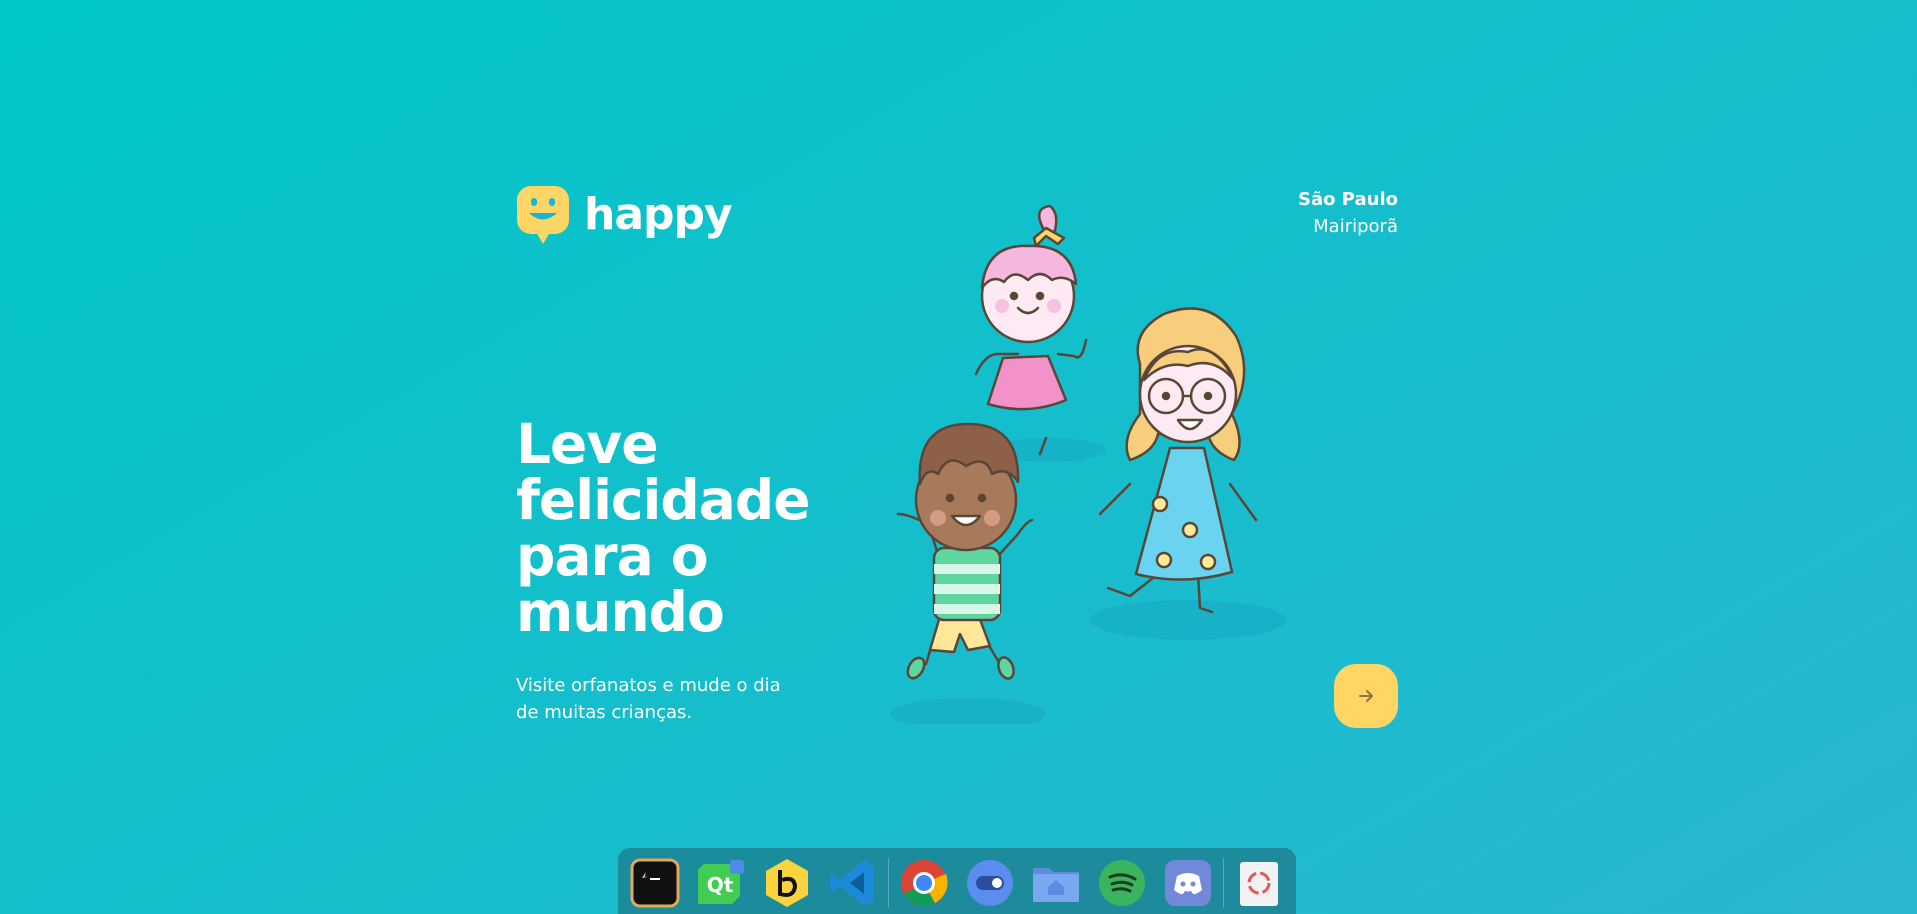 Image resolution: width=1917 pixels, height=914 pixels. What do you see at coordinates (1355, 226) in the screenshot?
I see `location-district: Mairiporã` at bounding box center [1355, 226].